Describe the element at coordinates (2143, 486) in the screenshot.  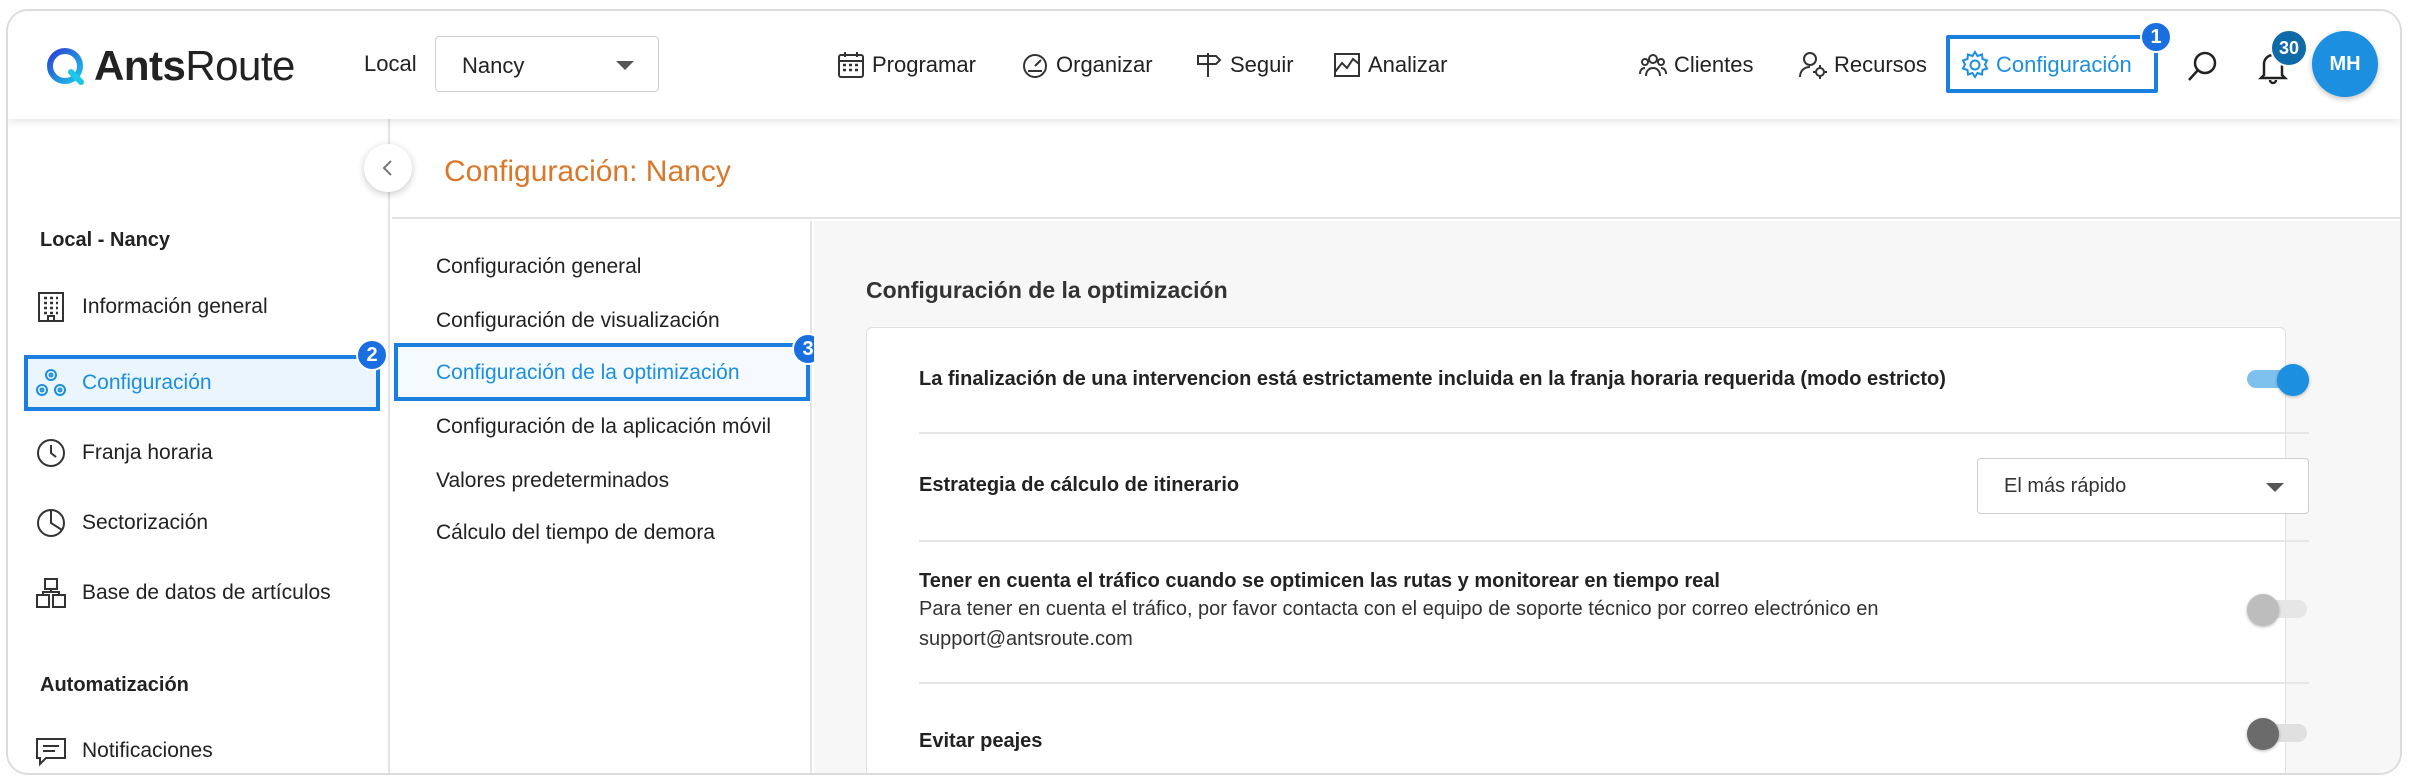
I see `strategy-select: El más rápido` at that location.